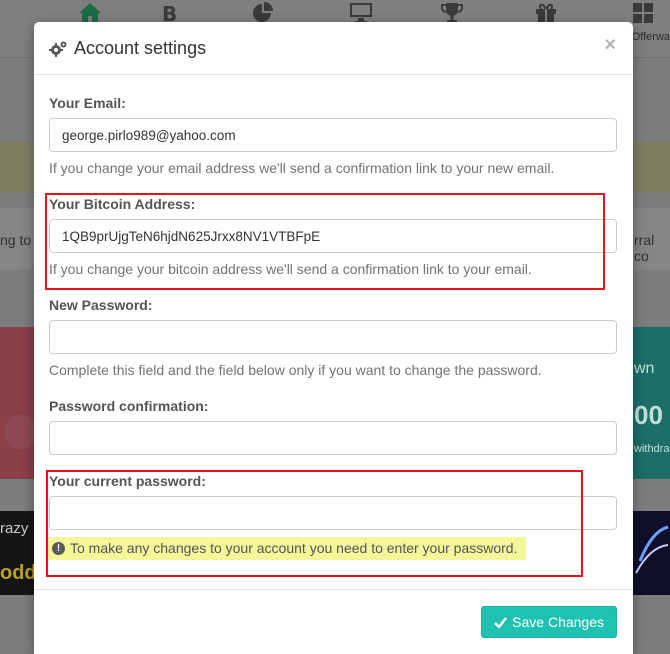 The height and width of the screenshot is (654, 670). What do you see at coordinates (501, 622) in the screenshot?
I see `check-icon` at bounding box center [501, 622].